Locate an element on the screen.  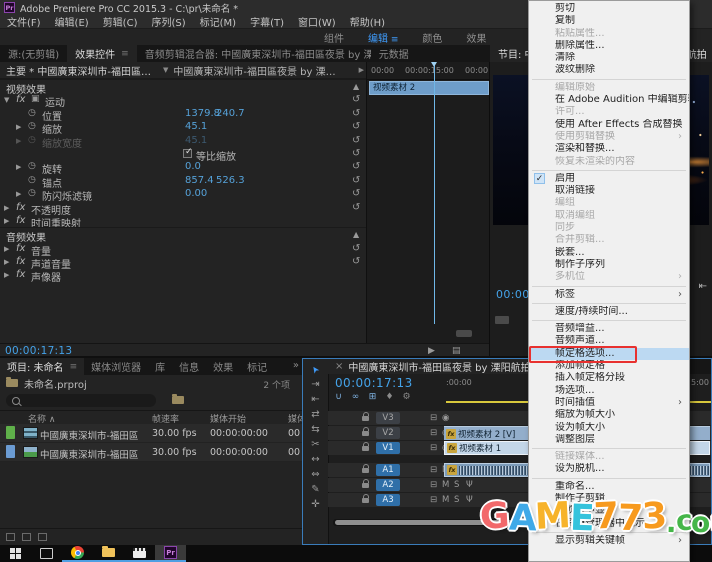
menu-item-清除: 清除 is located at coordinates (609, 58).